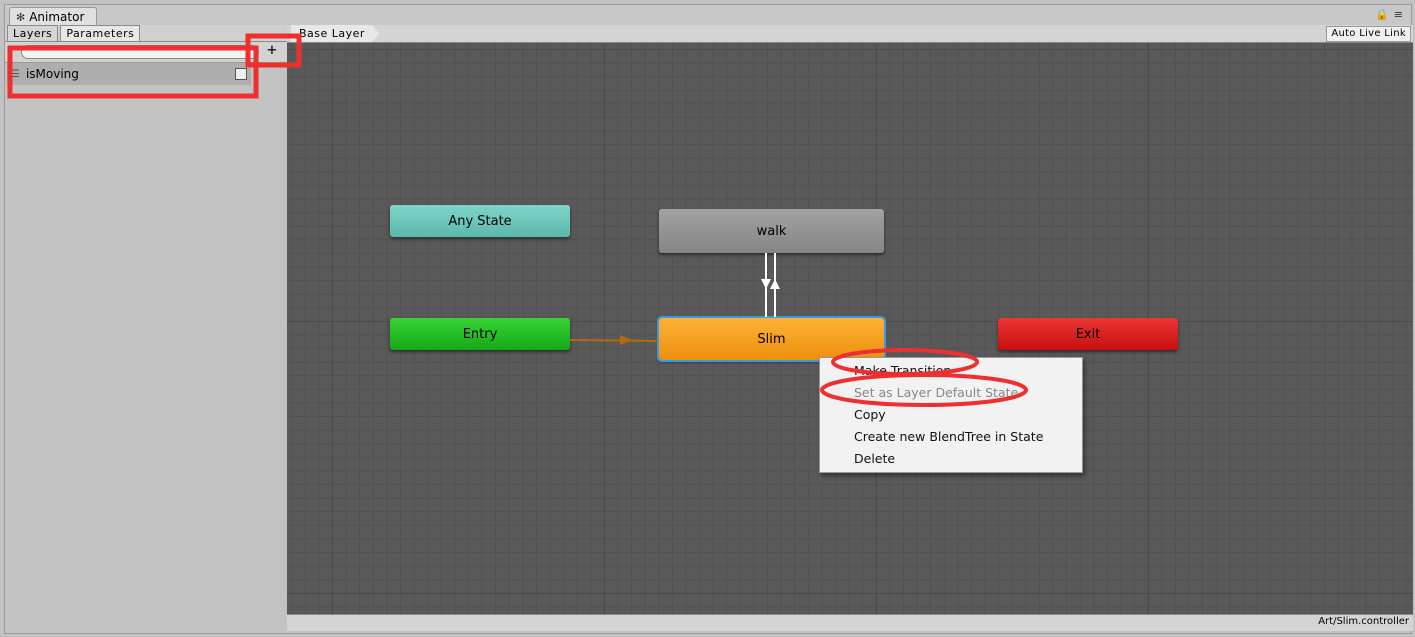 The image size is (1415, 637). Describe the element at coordinates (15, 74) in the screenshot. I see `drag-handle-icon: ☰` at that location.